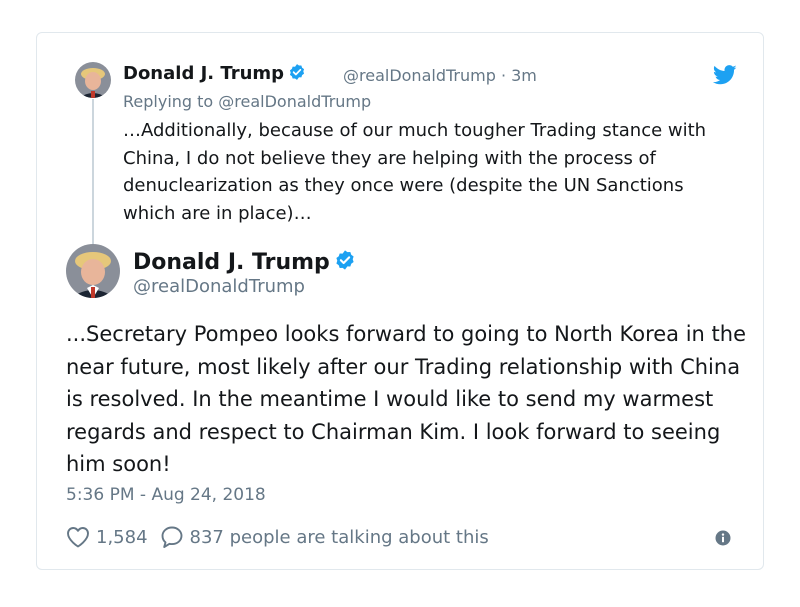  Describe the element at coordinates (724, 77) in the screenshot. I see `twitter-bird-icon` at that location.